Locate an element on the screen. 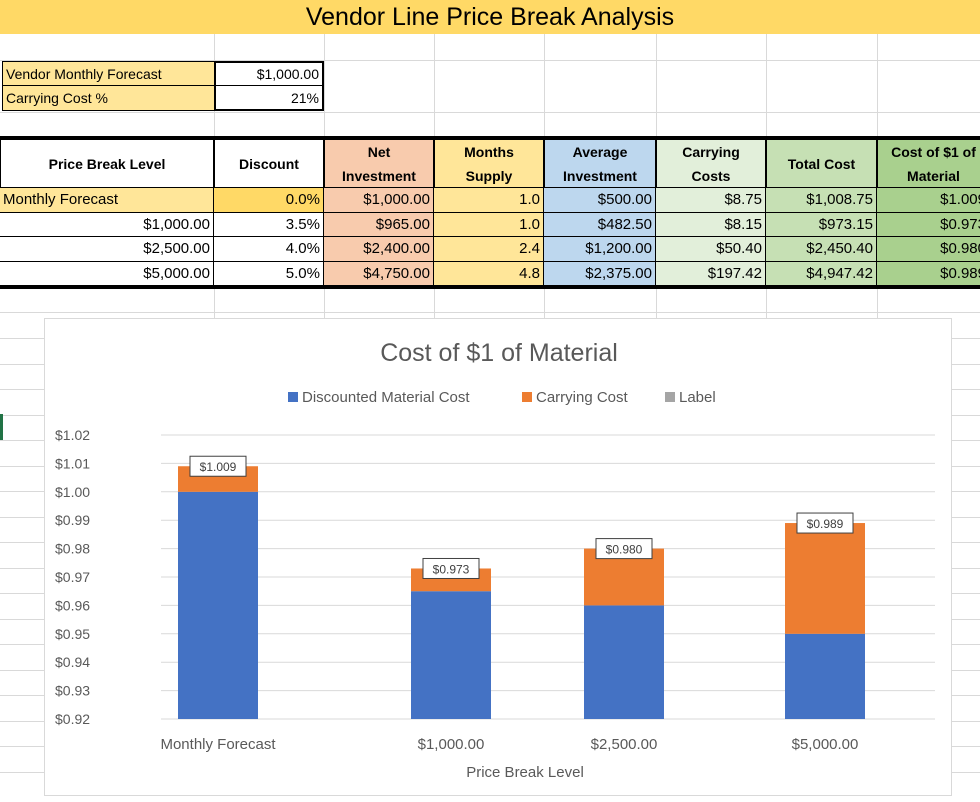  table-cell: 3.5% is located at coordinates (269, 224).